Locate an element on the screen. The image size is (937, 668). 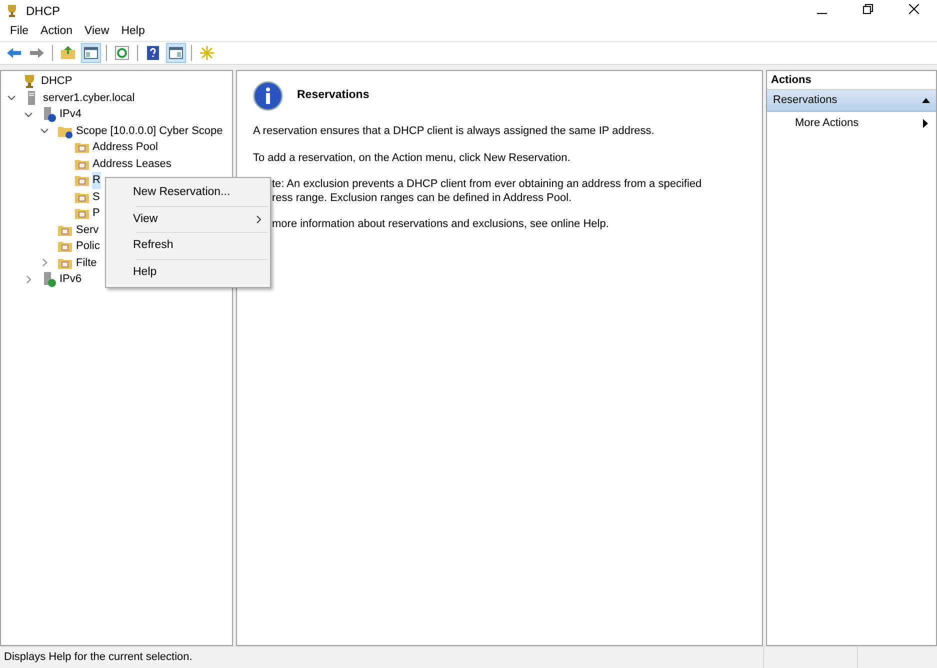
close-icon is located at coordinates (914, 9).